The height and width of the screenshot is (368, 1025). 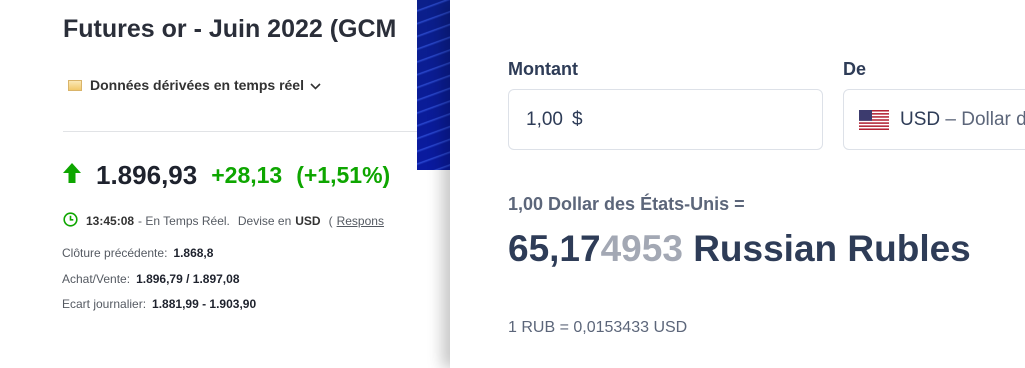 What do you see at coordinates (193, 253) in the screenshot?
I see `stat-value: 1.868,8` at bounding box center [193, 253].